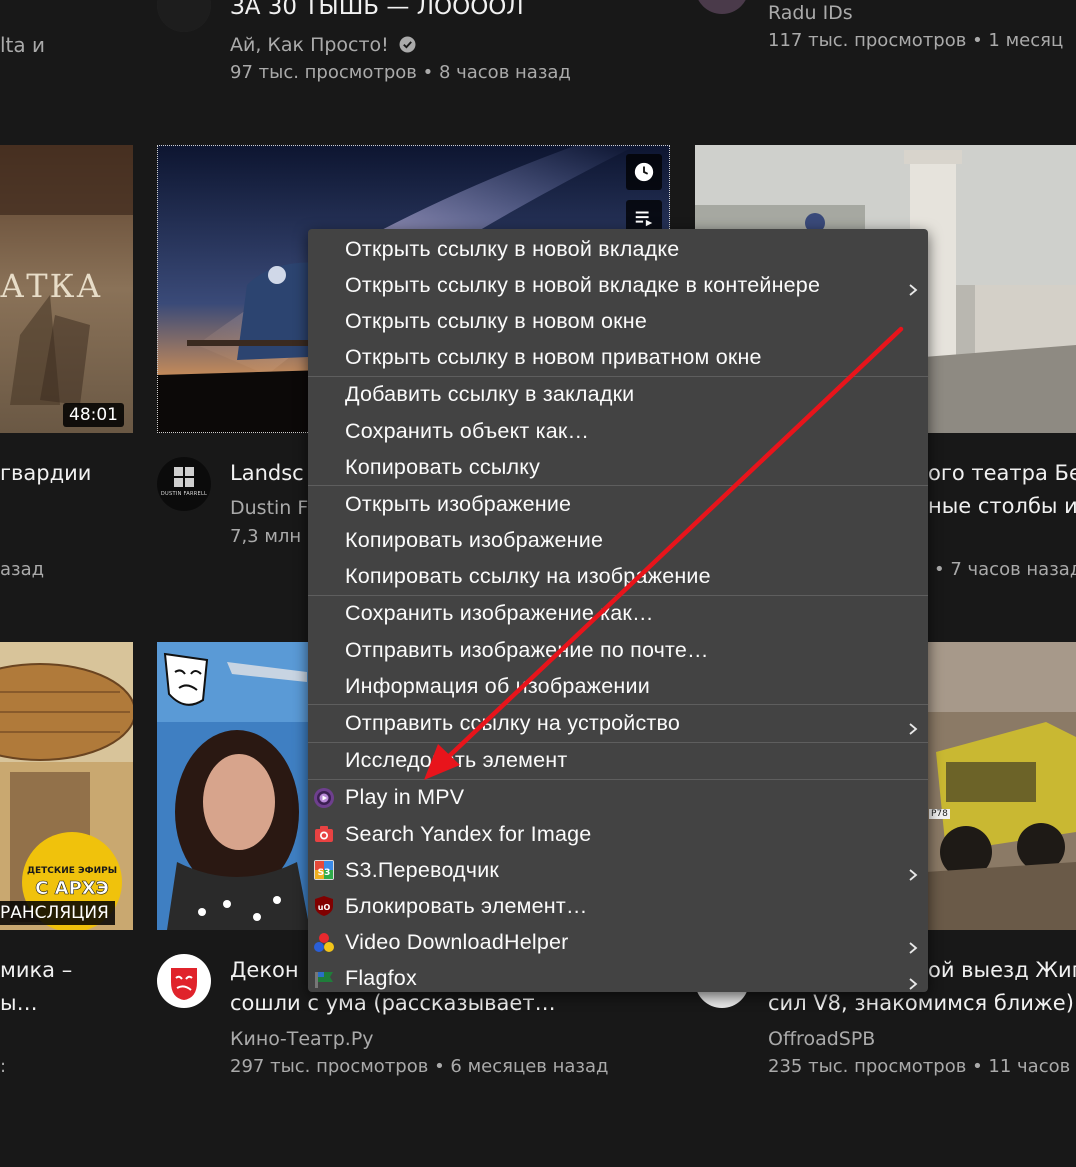 Image resolution: width=1076 pixels, height=1167 pixels. What do you see at coordinates (309, 45) in the screenshot?
I see `channel-name-text: Ай, Как Просто!` at bounding box center [309, 45].